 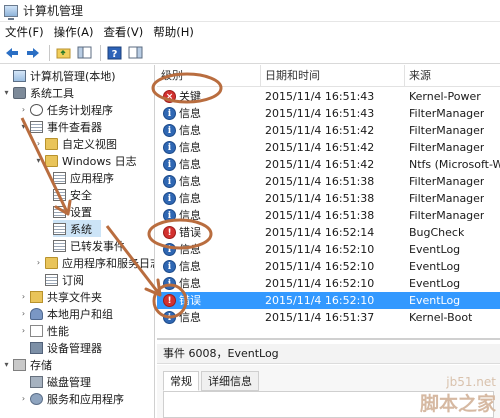 I want to click on toolbar-separator, so click(x=49, y=52).